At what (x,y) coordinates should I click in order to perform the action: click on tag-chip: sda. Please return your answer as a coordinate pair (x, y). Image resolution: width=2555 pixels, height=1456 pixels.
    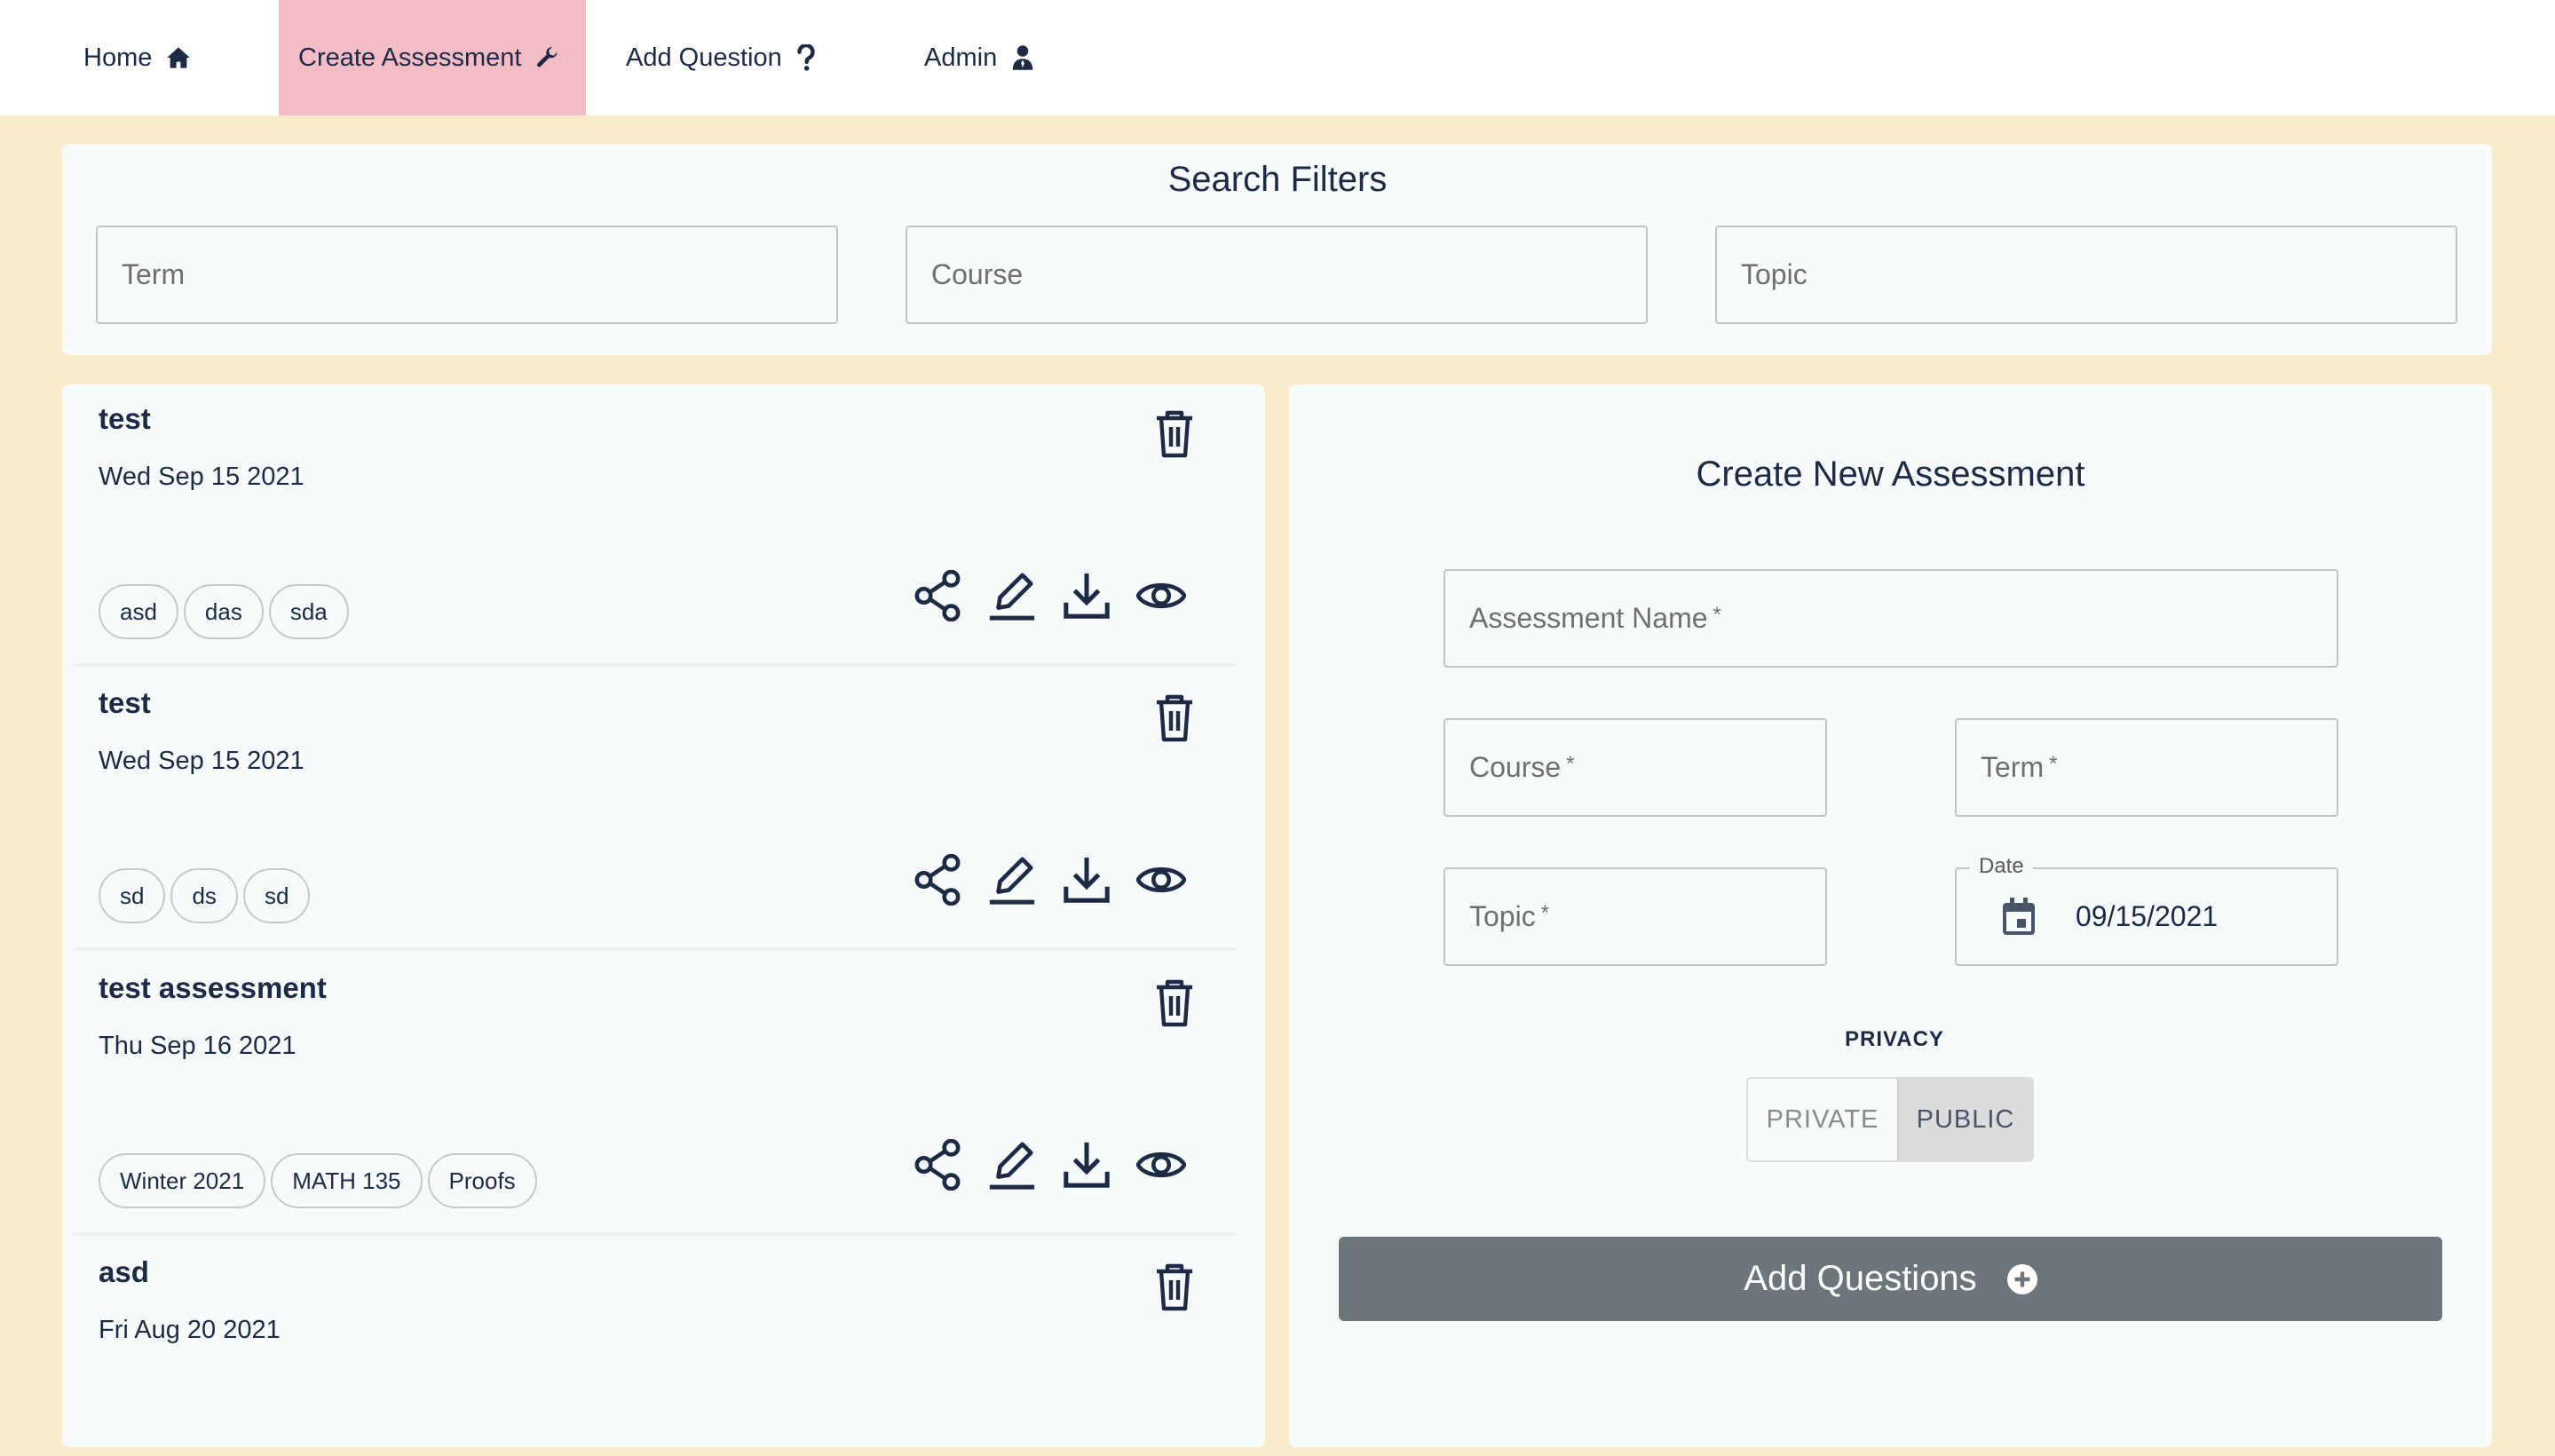
    Looking at the image, I should click on (308, 611).